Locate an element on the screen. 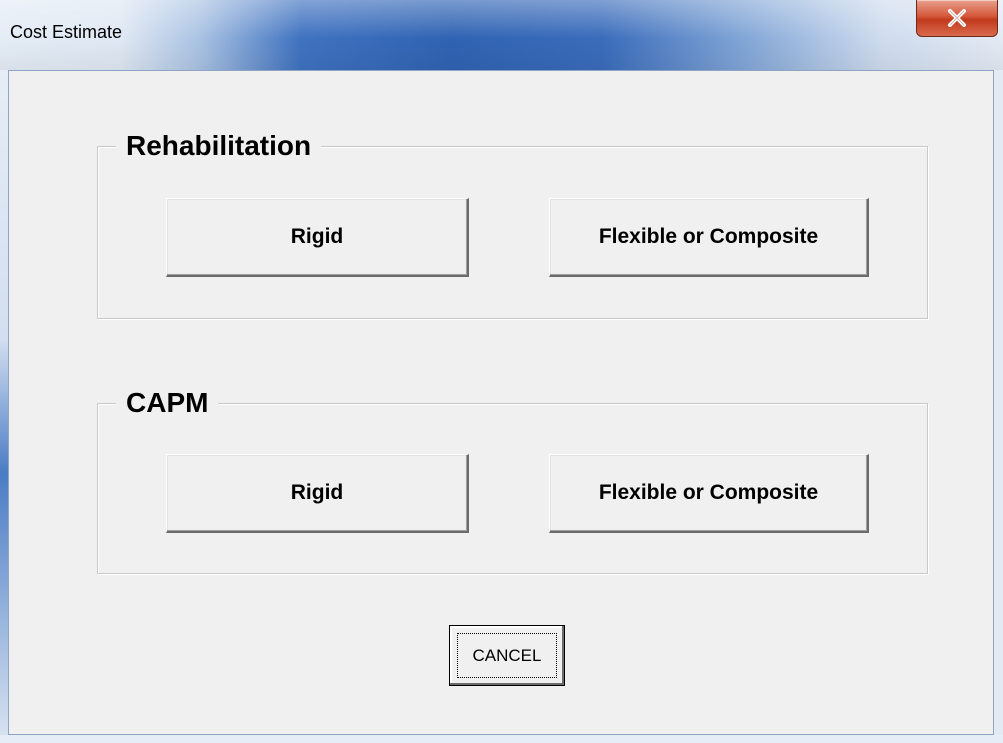  close-icon is located at coordinates (957, 18).